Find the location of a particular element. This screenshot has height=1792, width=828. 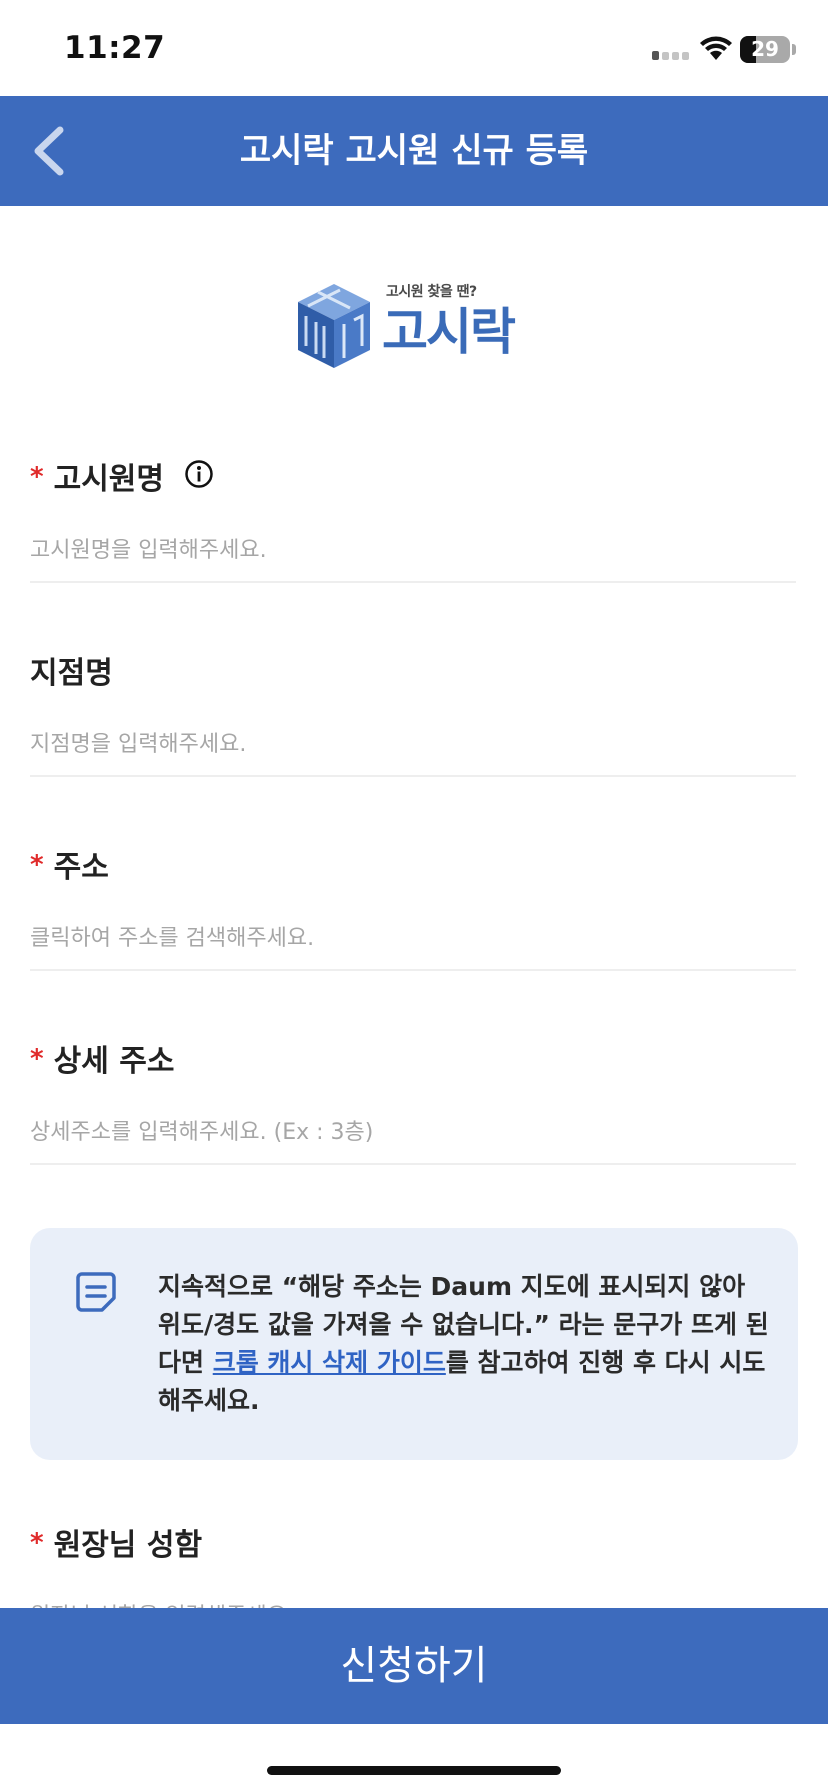

battery-level: 29 is located at coordinates (765, 49).